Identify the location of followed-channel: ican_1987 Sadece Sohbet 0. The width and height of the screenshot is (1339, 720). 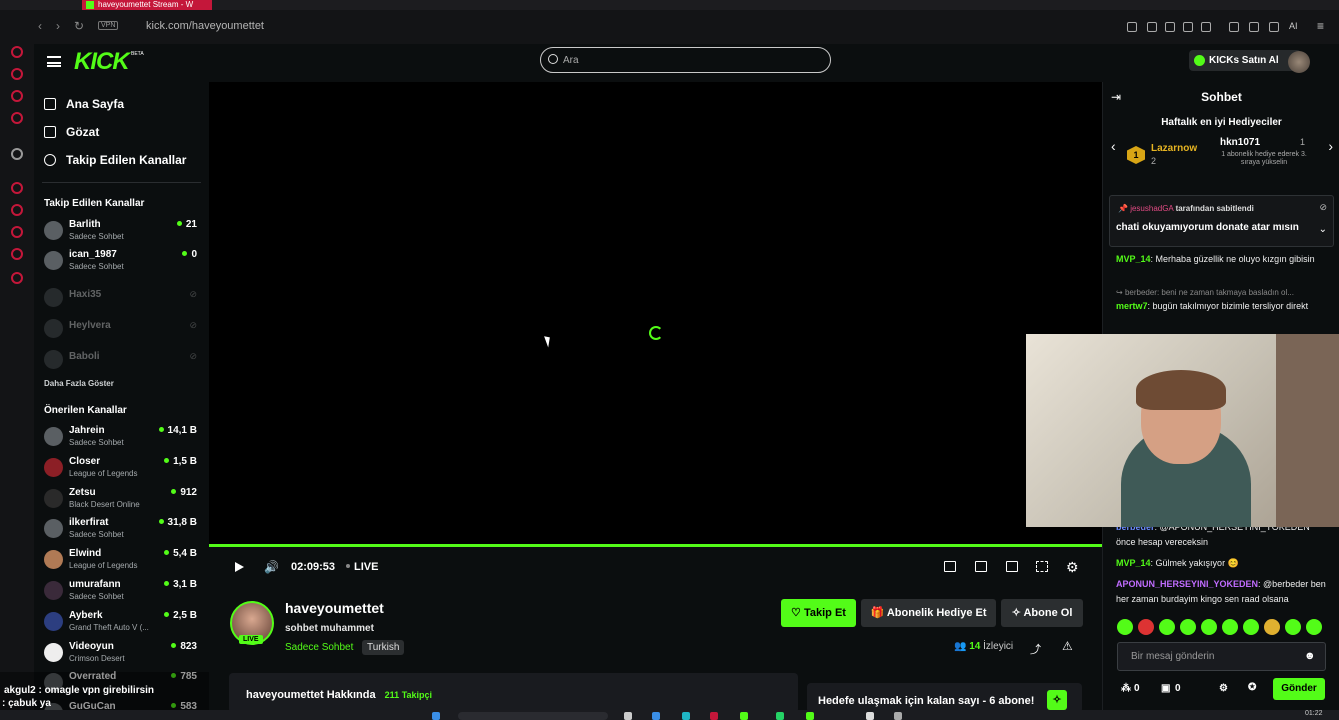
(121, 263).